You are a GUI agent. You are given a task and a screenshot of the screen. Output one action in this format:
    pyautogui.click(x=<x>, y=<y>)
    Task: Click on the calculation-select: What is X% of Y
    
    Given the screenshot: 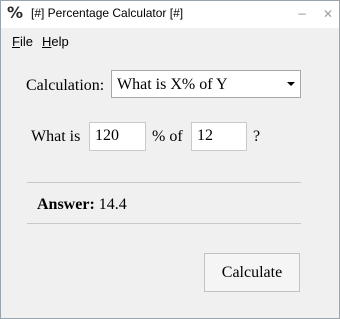 What is the action you would take?
    pyautogui.click(x=206, y=84)
    